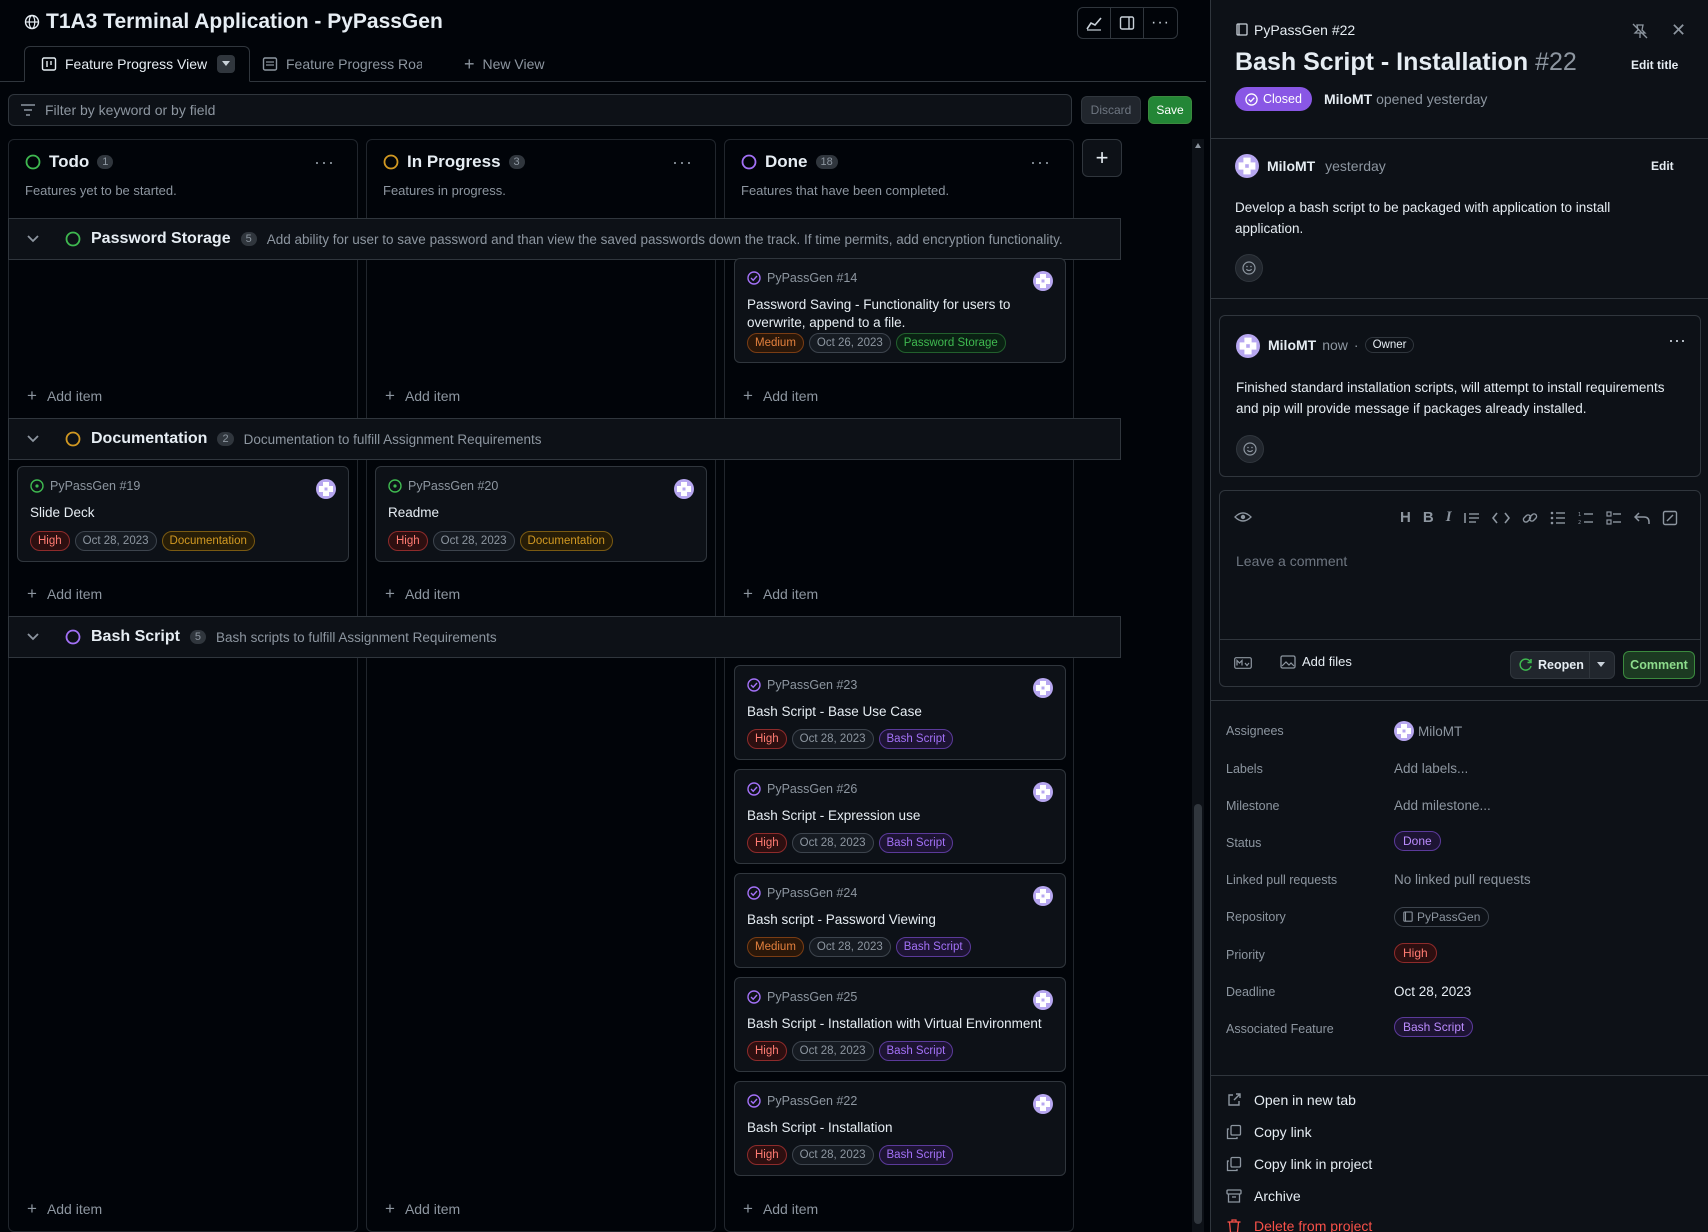 The height and width of the screenshot is (1232, 1708). What do you see at coordinates (137, 64) in the screenshot?
I see `tab-feature-progress-view: Feature Progress View` at bounding box center [137, 64].